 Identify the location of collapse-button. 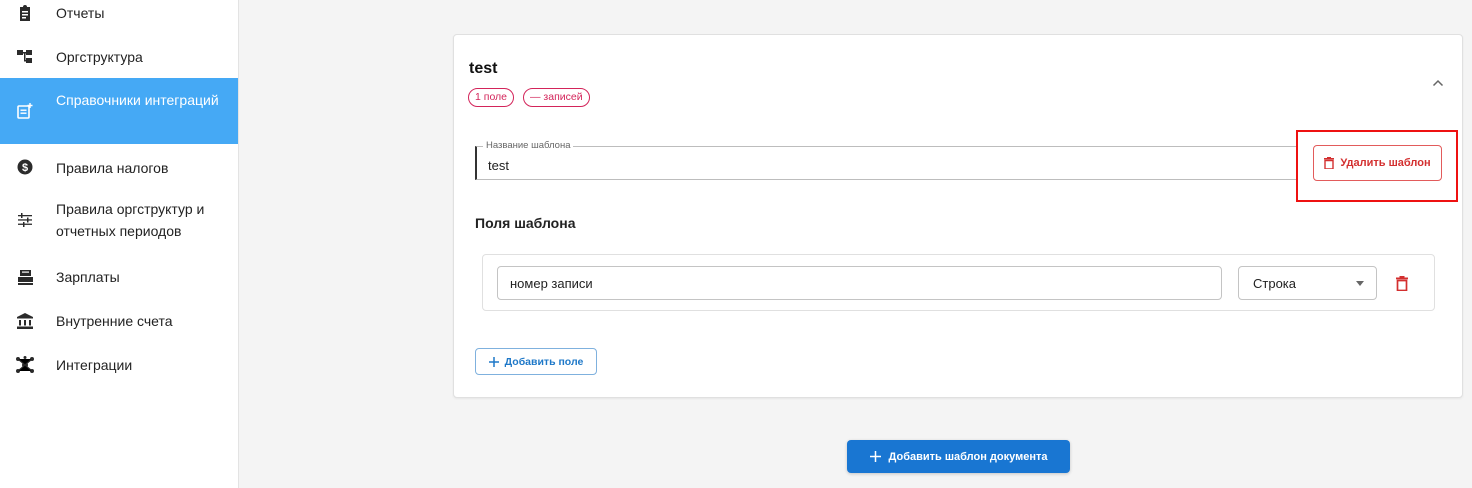
(1438, 83).